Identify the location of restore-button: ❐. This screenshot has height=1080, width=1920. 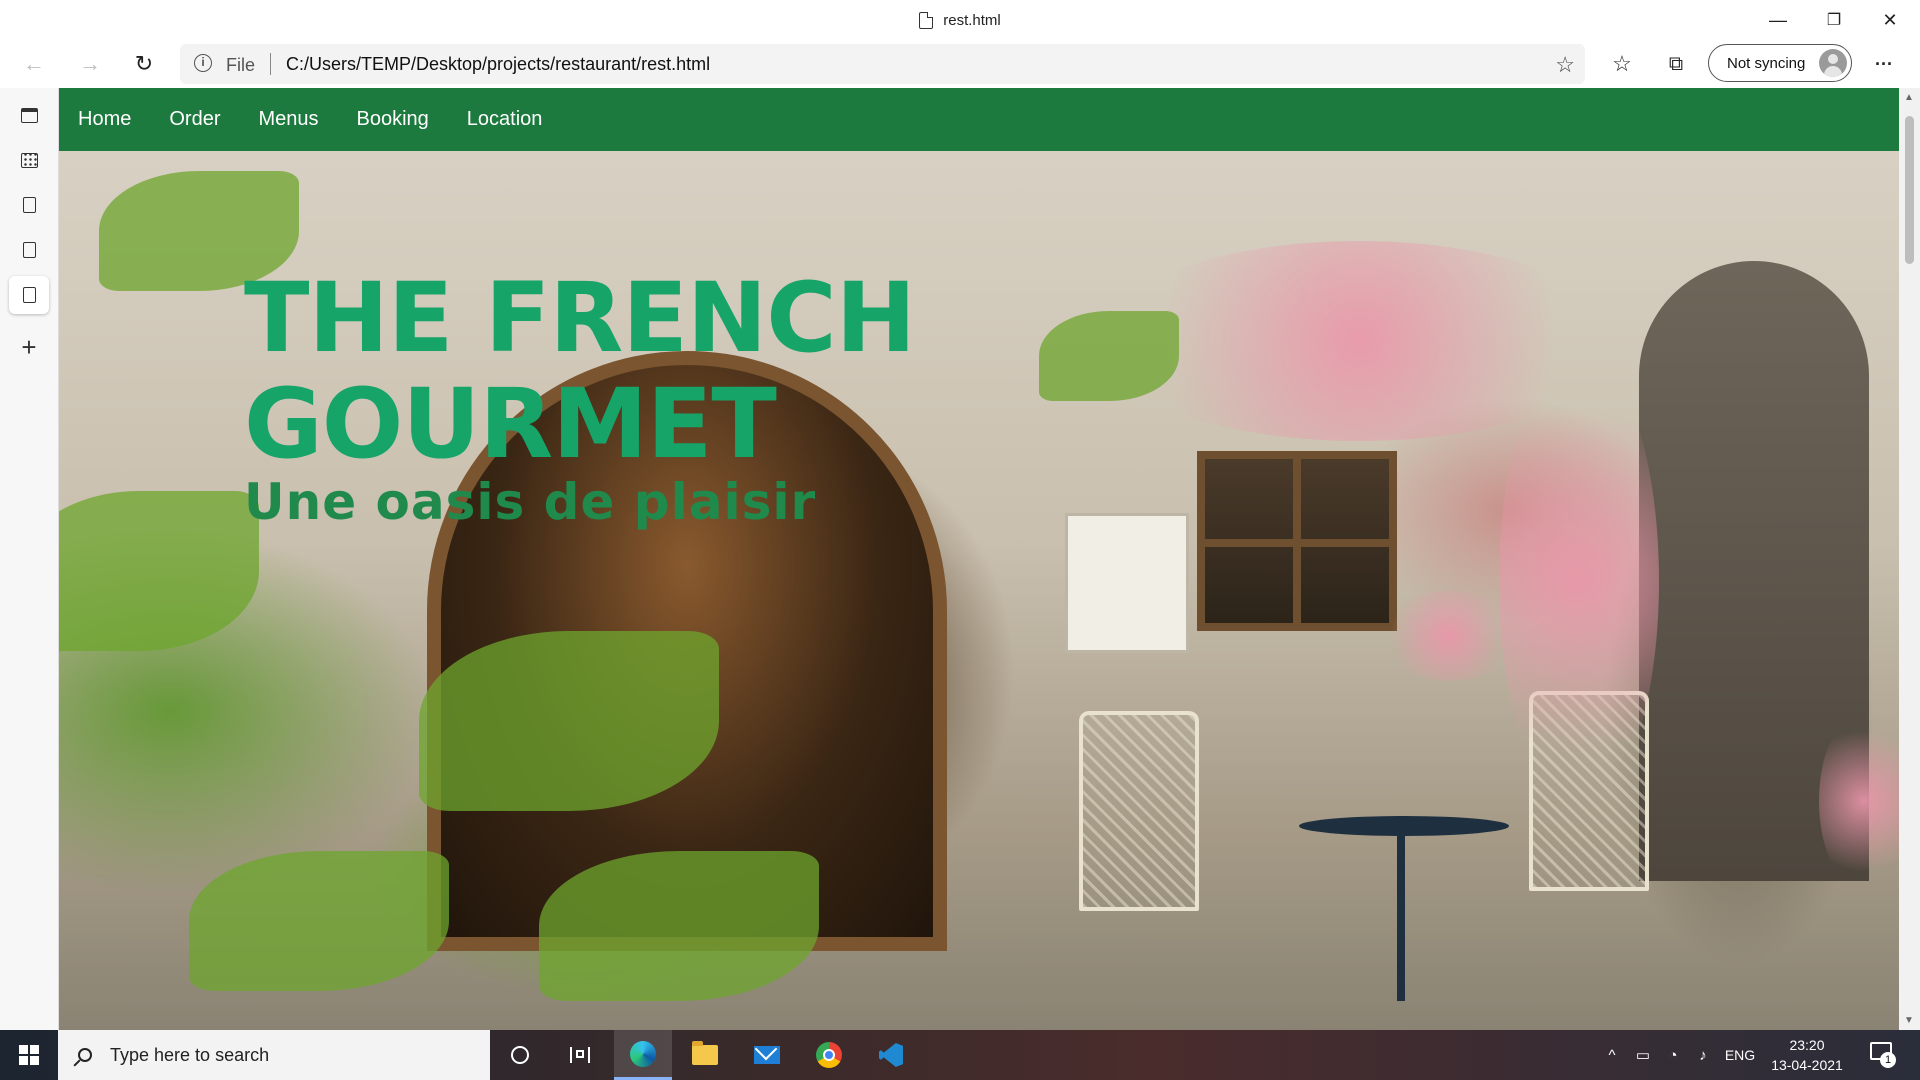
(1834, 20).